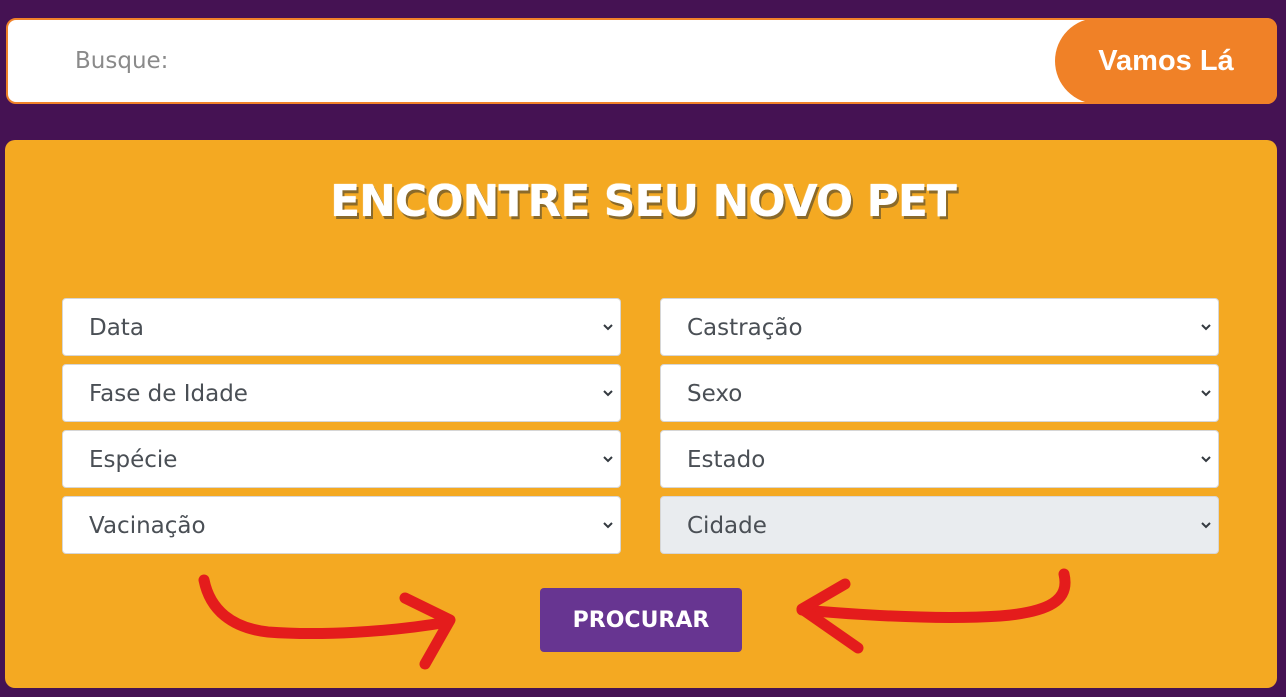  What do you see at coordinates (634, 619) in the screenshot?
I see `annotation-arrows` at bounding box center [634, 619].